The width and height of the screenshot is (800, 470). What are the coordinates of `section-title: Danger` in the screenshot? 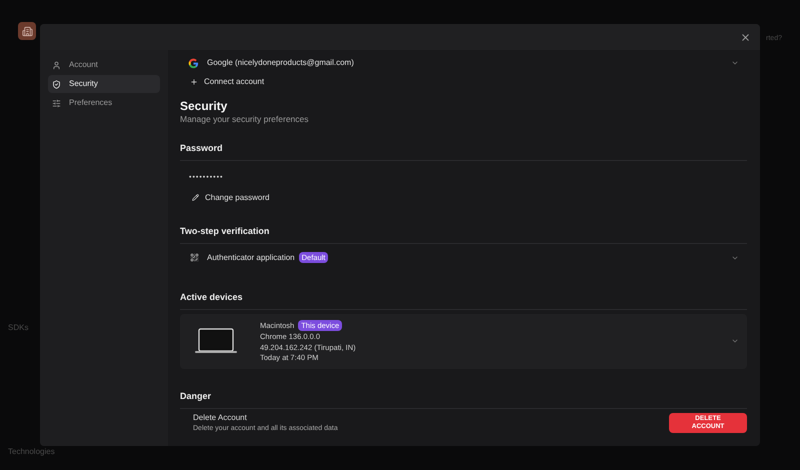 It's located at (196, 395).